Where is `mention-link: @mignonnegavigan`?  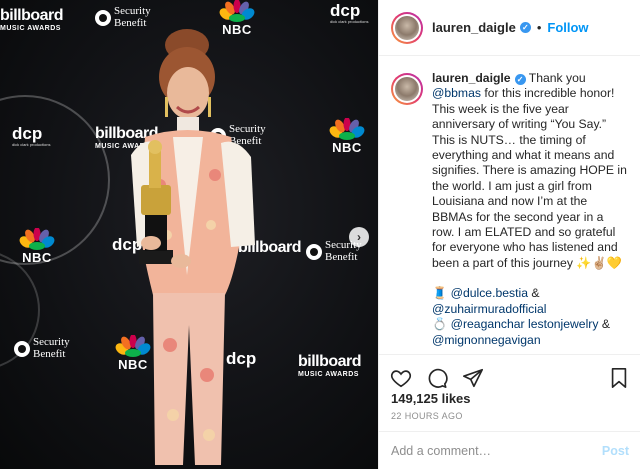
mention-link: @mignonnegavigan is located at coordinates (486, 340).